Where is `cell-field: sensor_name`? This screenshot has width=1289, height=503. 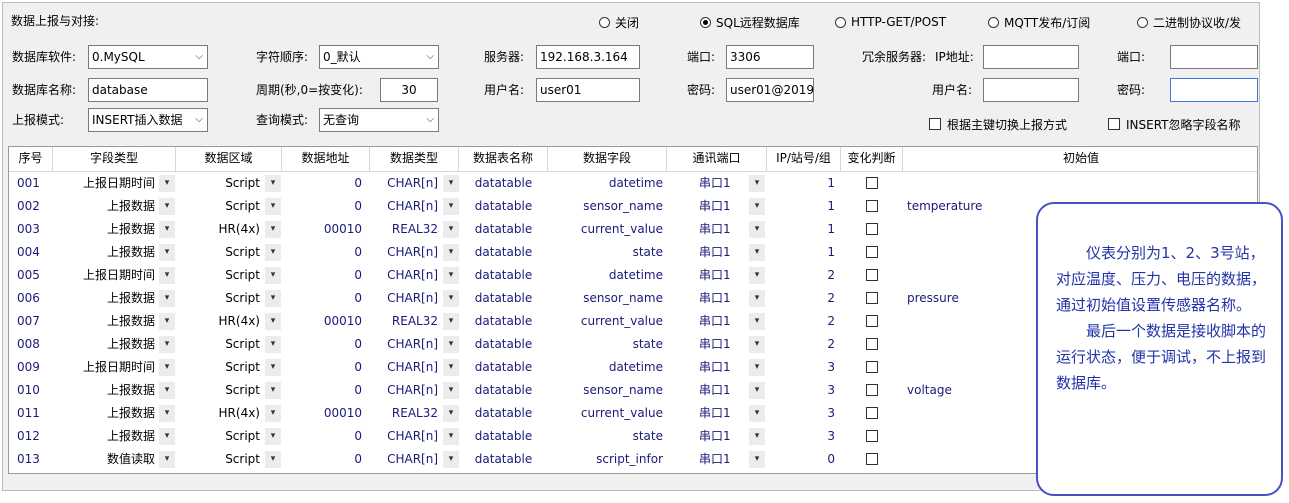 cell-field: sensor_name is located at coordinates (607, 390).